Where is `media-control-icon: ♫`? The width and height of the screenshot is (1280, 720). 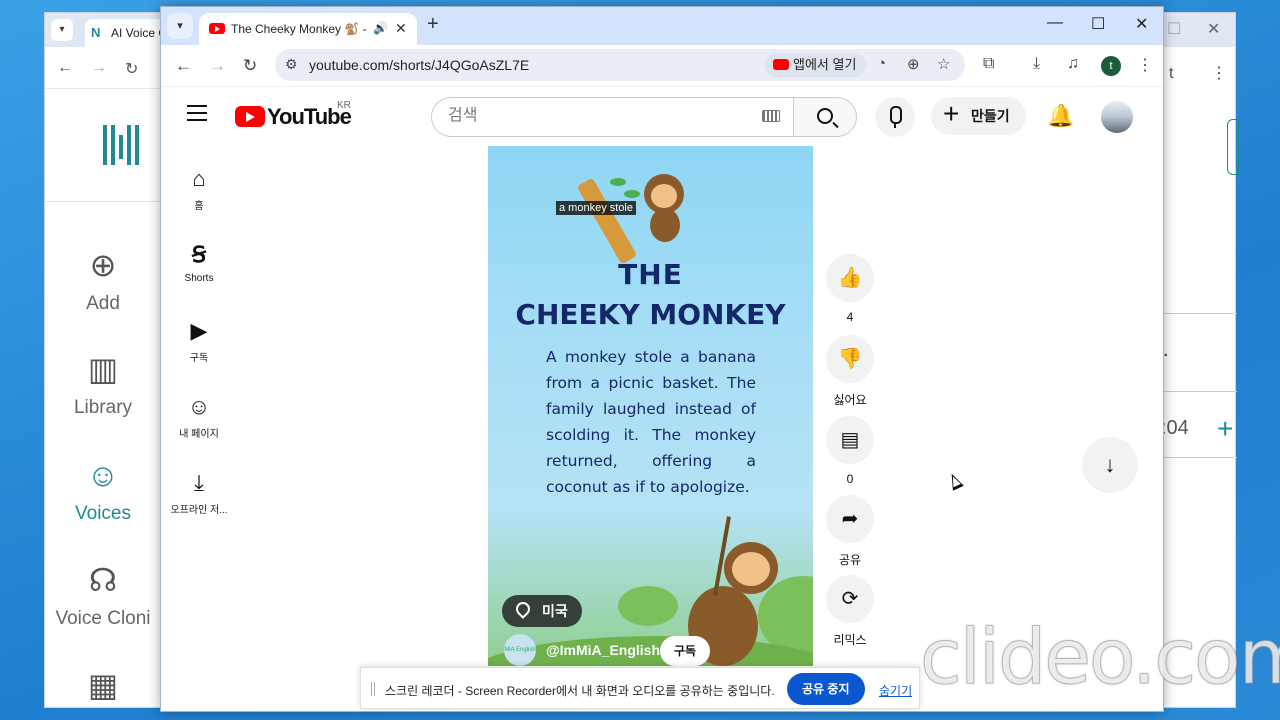
media-control-icon: ♫ is located at coordinates (1073, 64).